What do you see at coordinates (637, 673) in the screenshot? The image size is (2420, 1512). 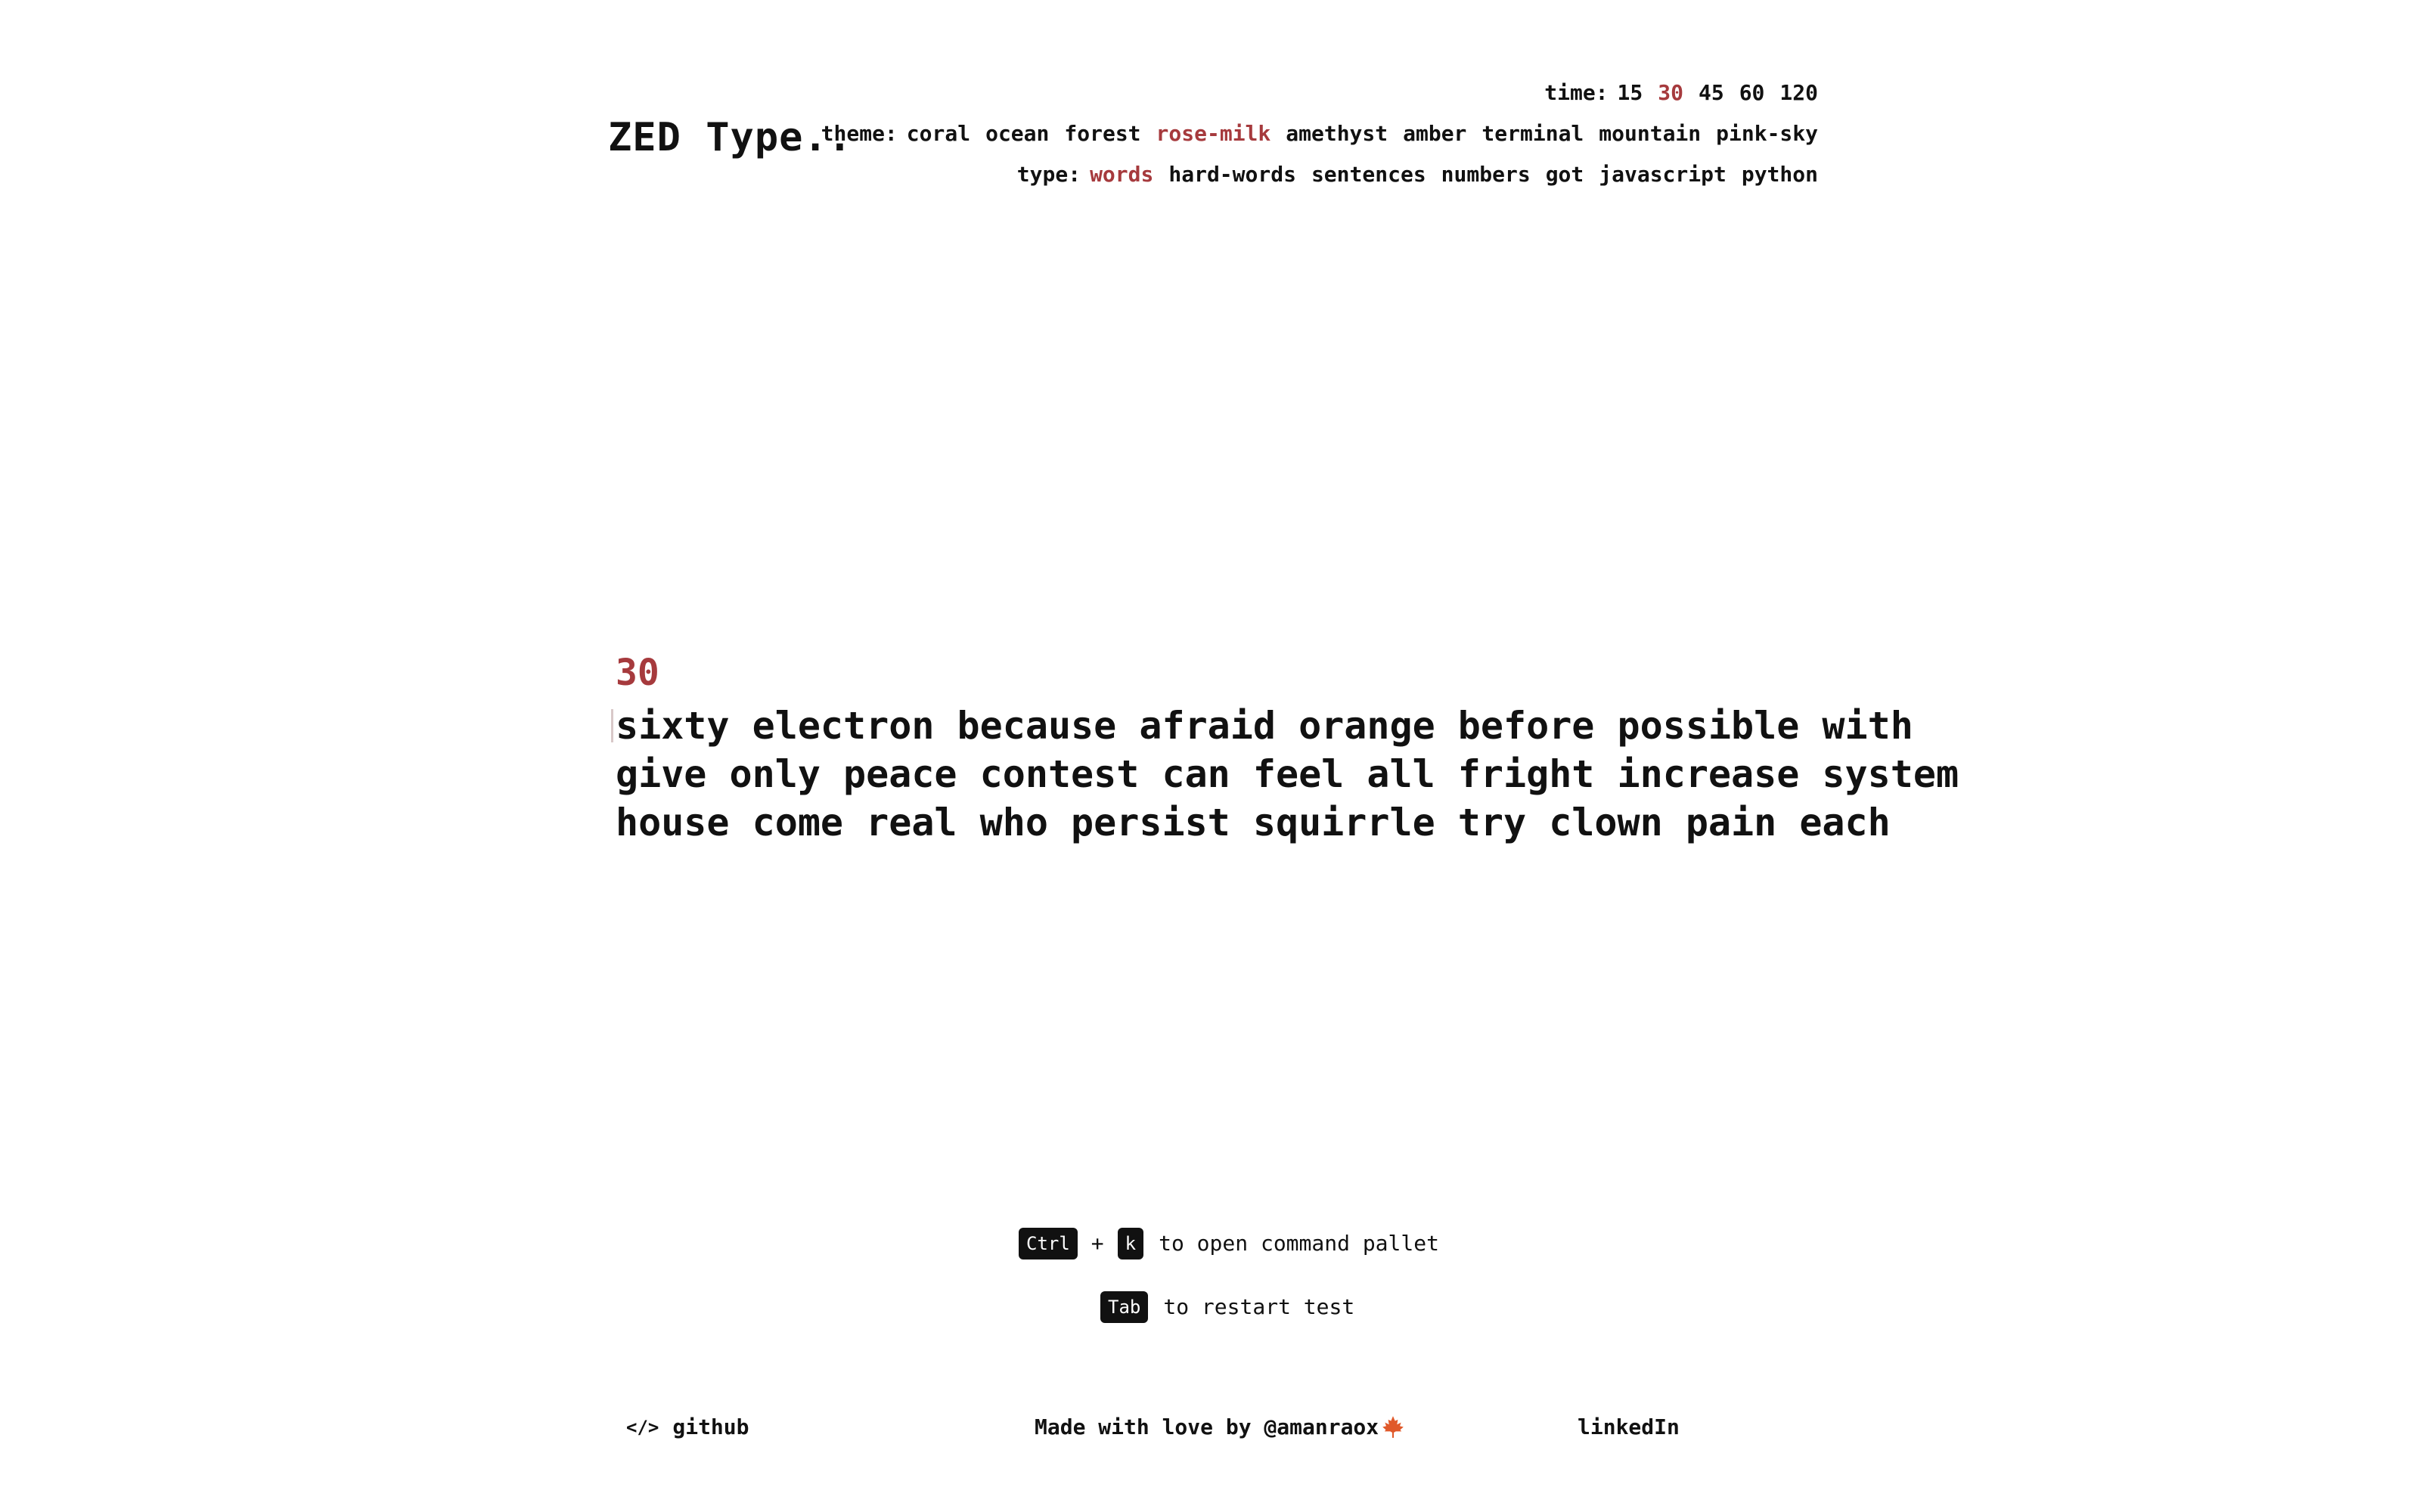 I see `countdown-timer: 30` at bounding box center [637, 673].